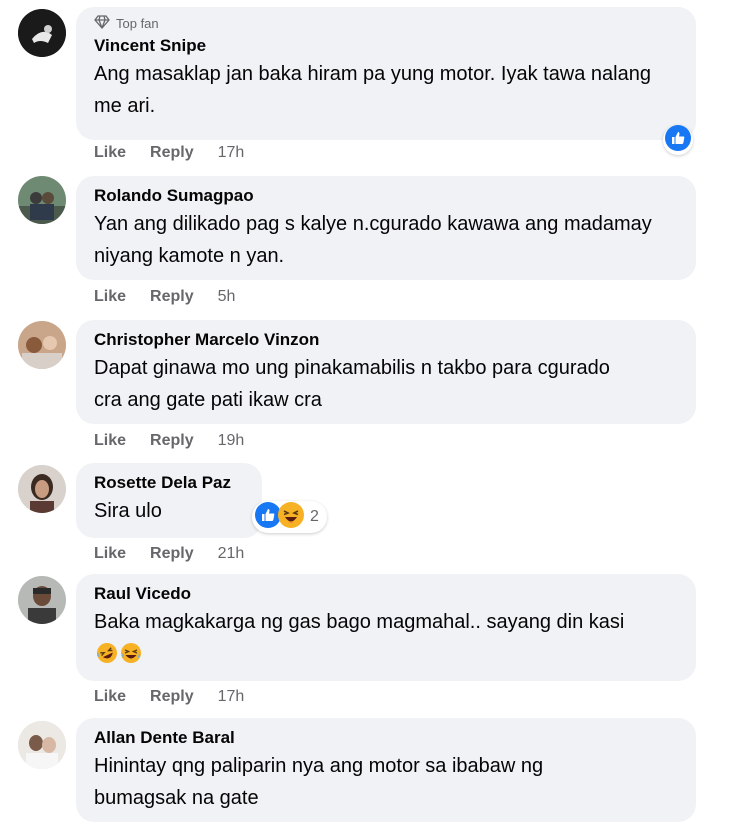 The width and height of the screenshot is (750, 822). I want to click on comment-author: Christopher Marcelo Vinzon, so click(386, 340).